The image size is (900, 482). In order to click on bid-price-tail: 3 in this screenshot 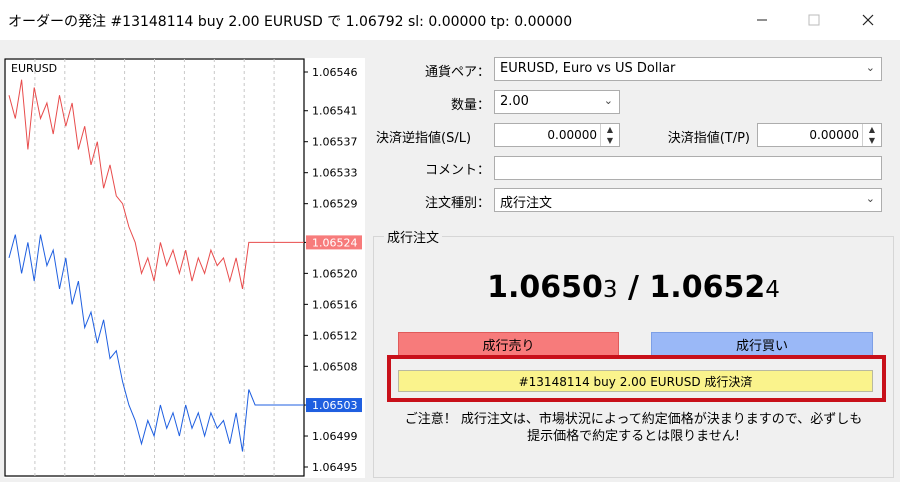, I will do `click(610, 290)`.